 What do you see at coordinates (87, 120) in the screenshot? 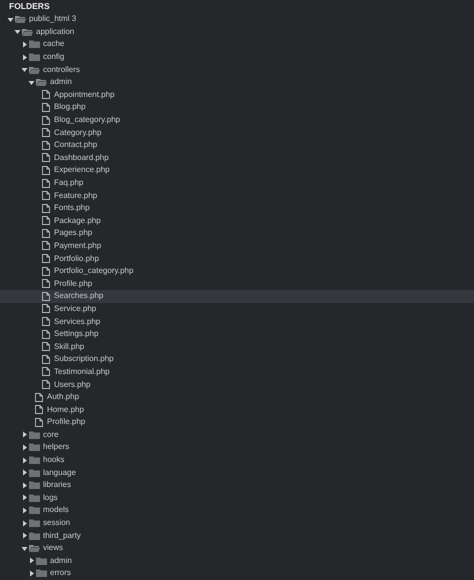
I see `file-name: Blog_category.php` at bounding box center [87, 120].